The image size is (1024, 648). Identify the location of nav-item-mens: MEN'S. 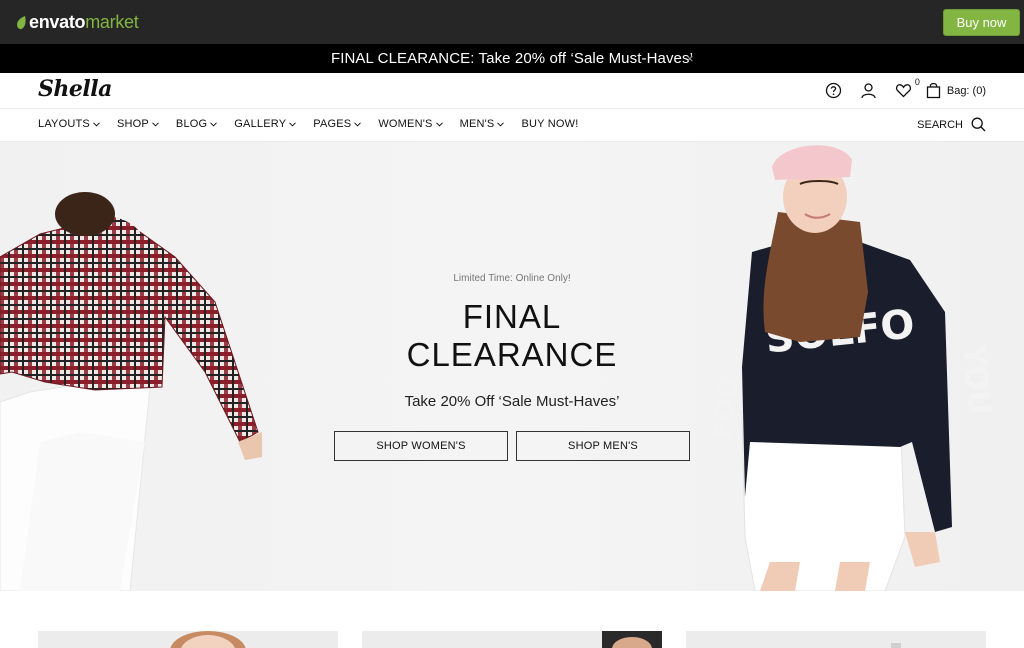
(482, 124).